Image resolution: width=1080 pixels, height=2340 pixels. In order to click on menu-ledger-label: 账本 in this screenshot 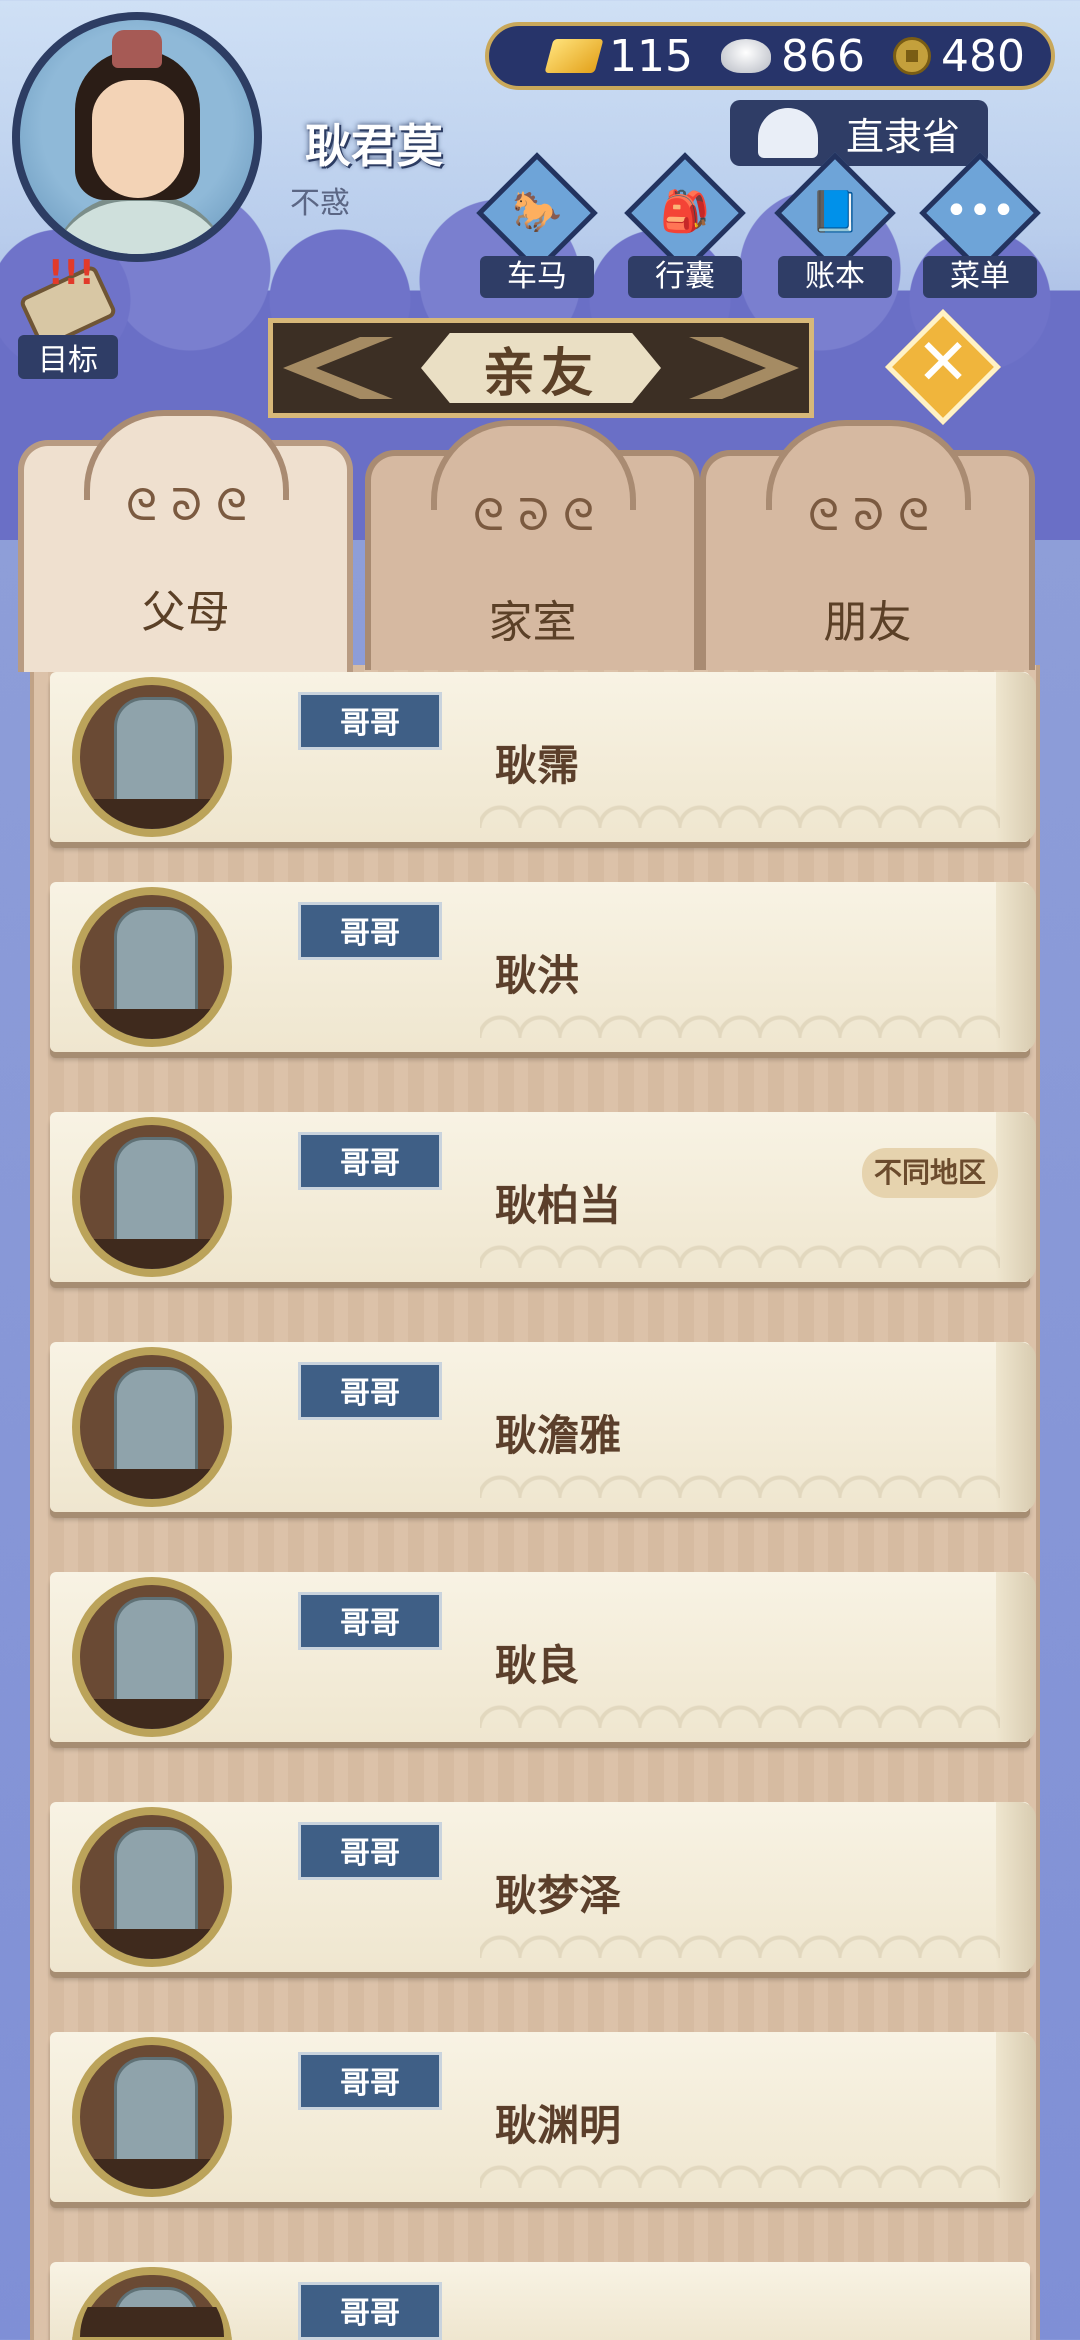, I will do `click(835, 277)`.